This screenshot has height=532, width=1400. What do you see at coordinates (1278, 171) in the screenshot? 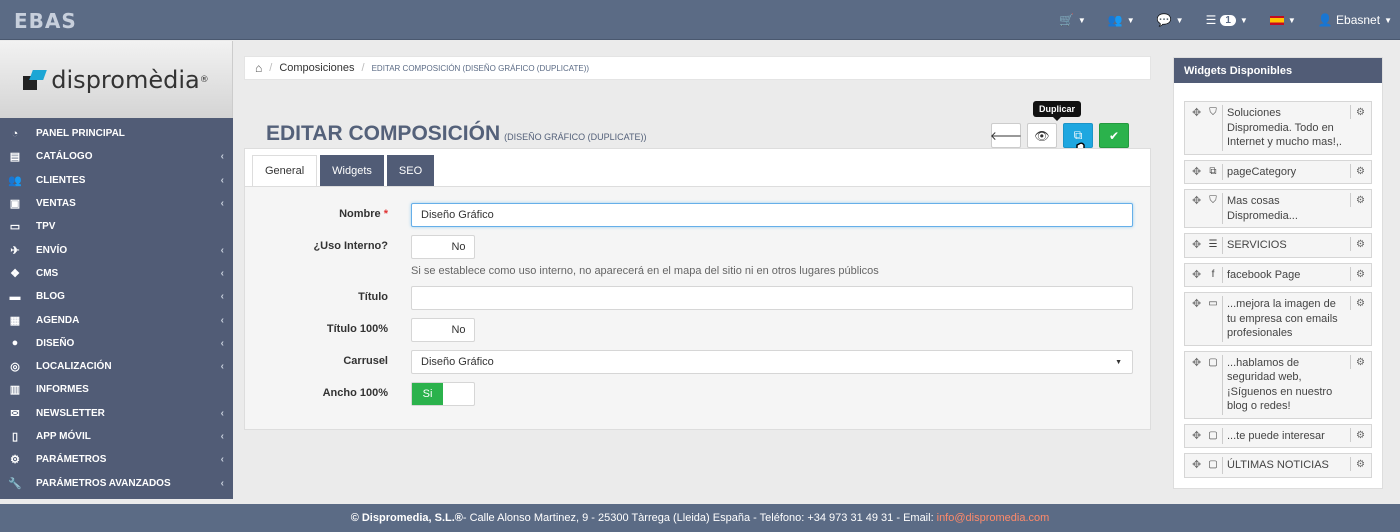
I see `widget-item: ✥ ⧉ pageCategory ⚙` at bounding box center [1278, 171].